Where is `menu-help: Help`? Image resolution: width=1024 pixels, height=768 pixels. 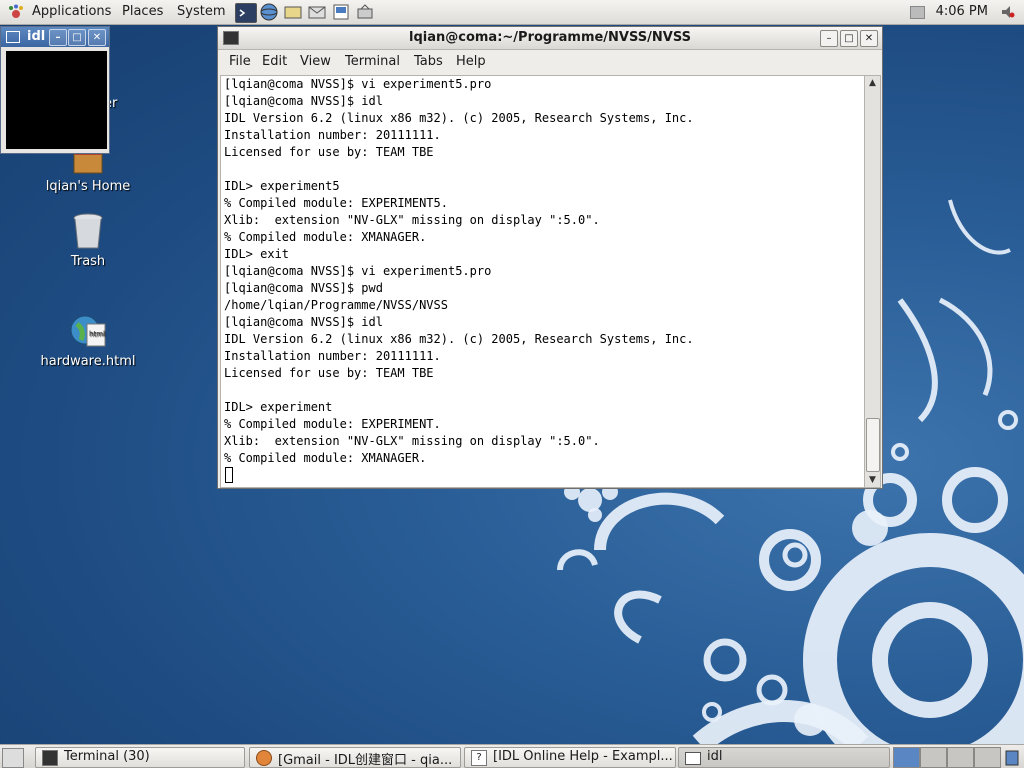 menu-help: Help is located at coordinates (471, 61).